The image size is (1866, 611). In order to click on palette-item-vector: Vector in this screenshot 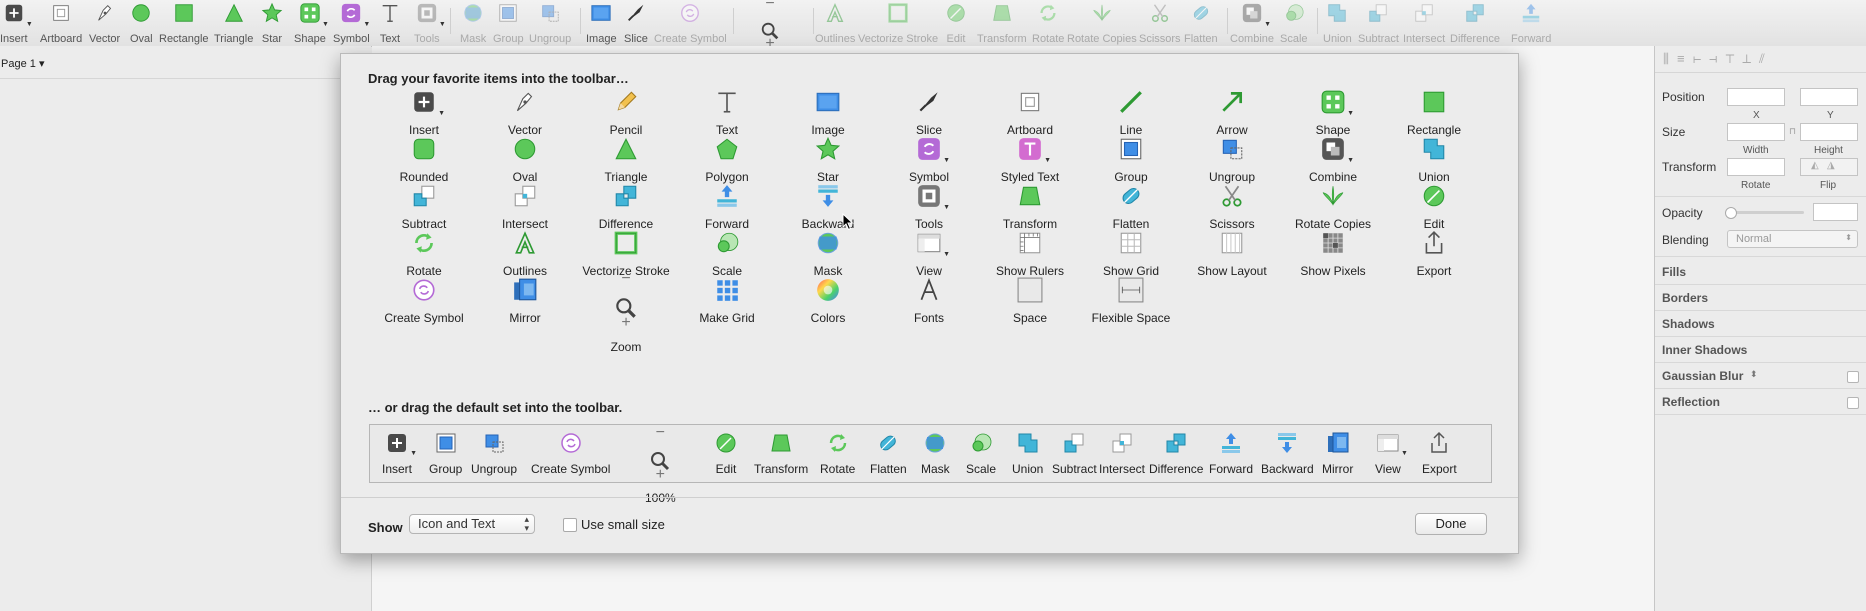, I will do `click(525, 113)`.